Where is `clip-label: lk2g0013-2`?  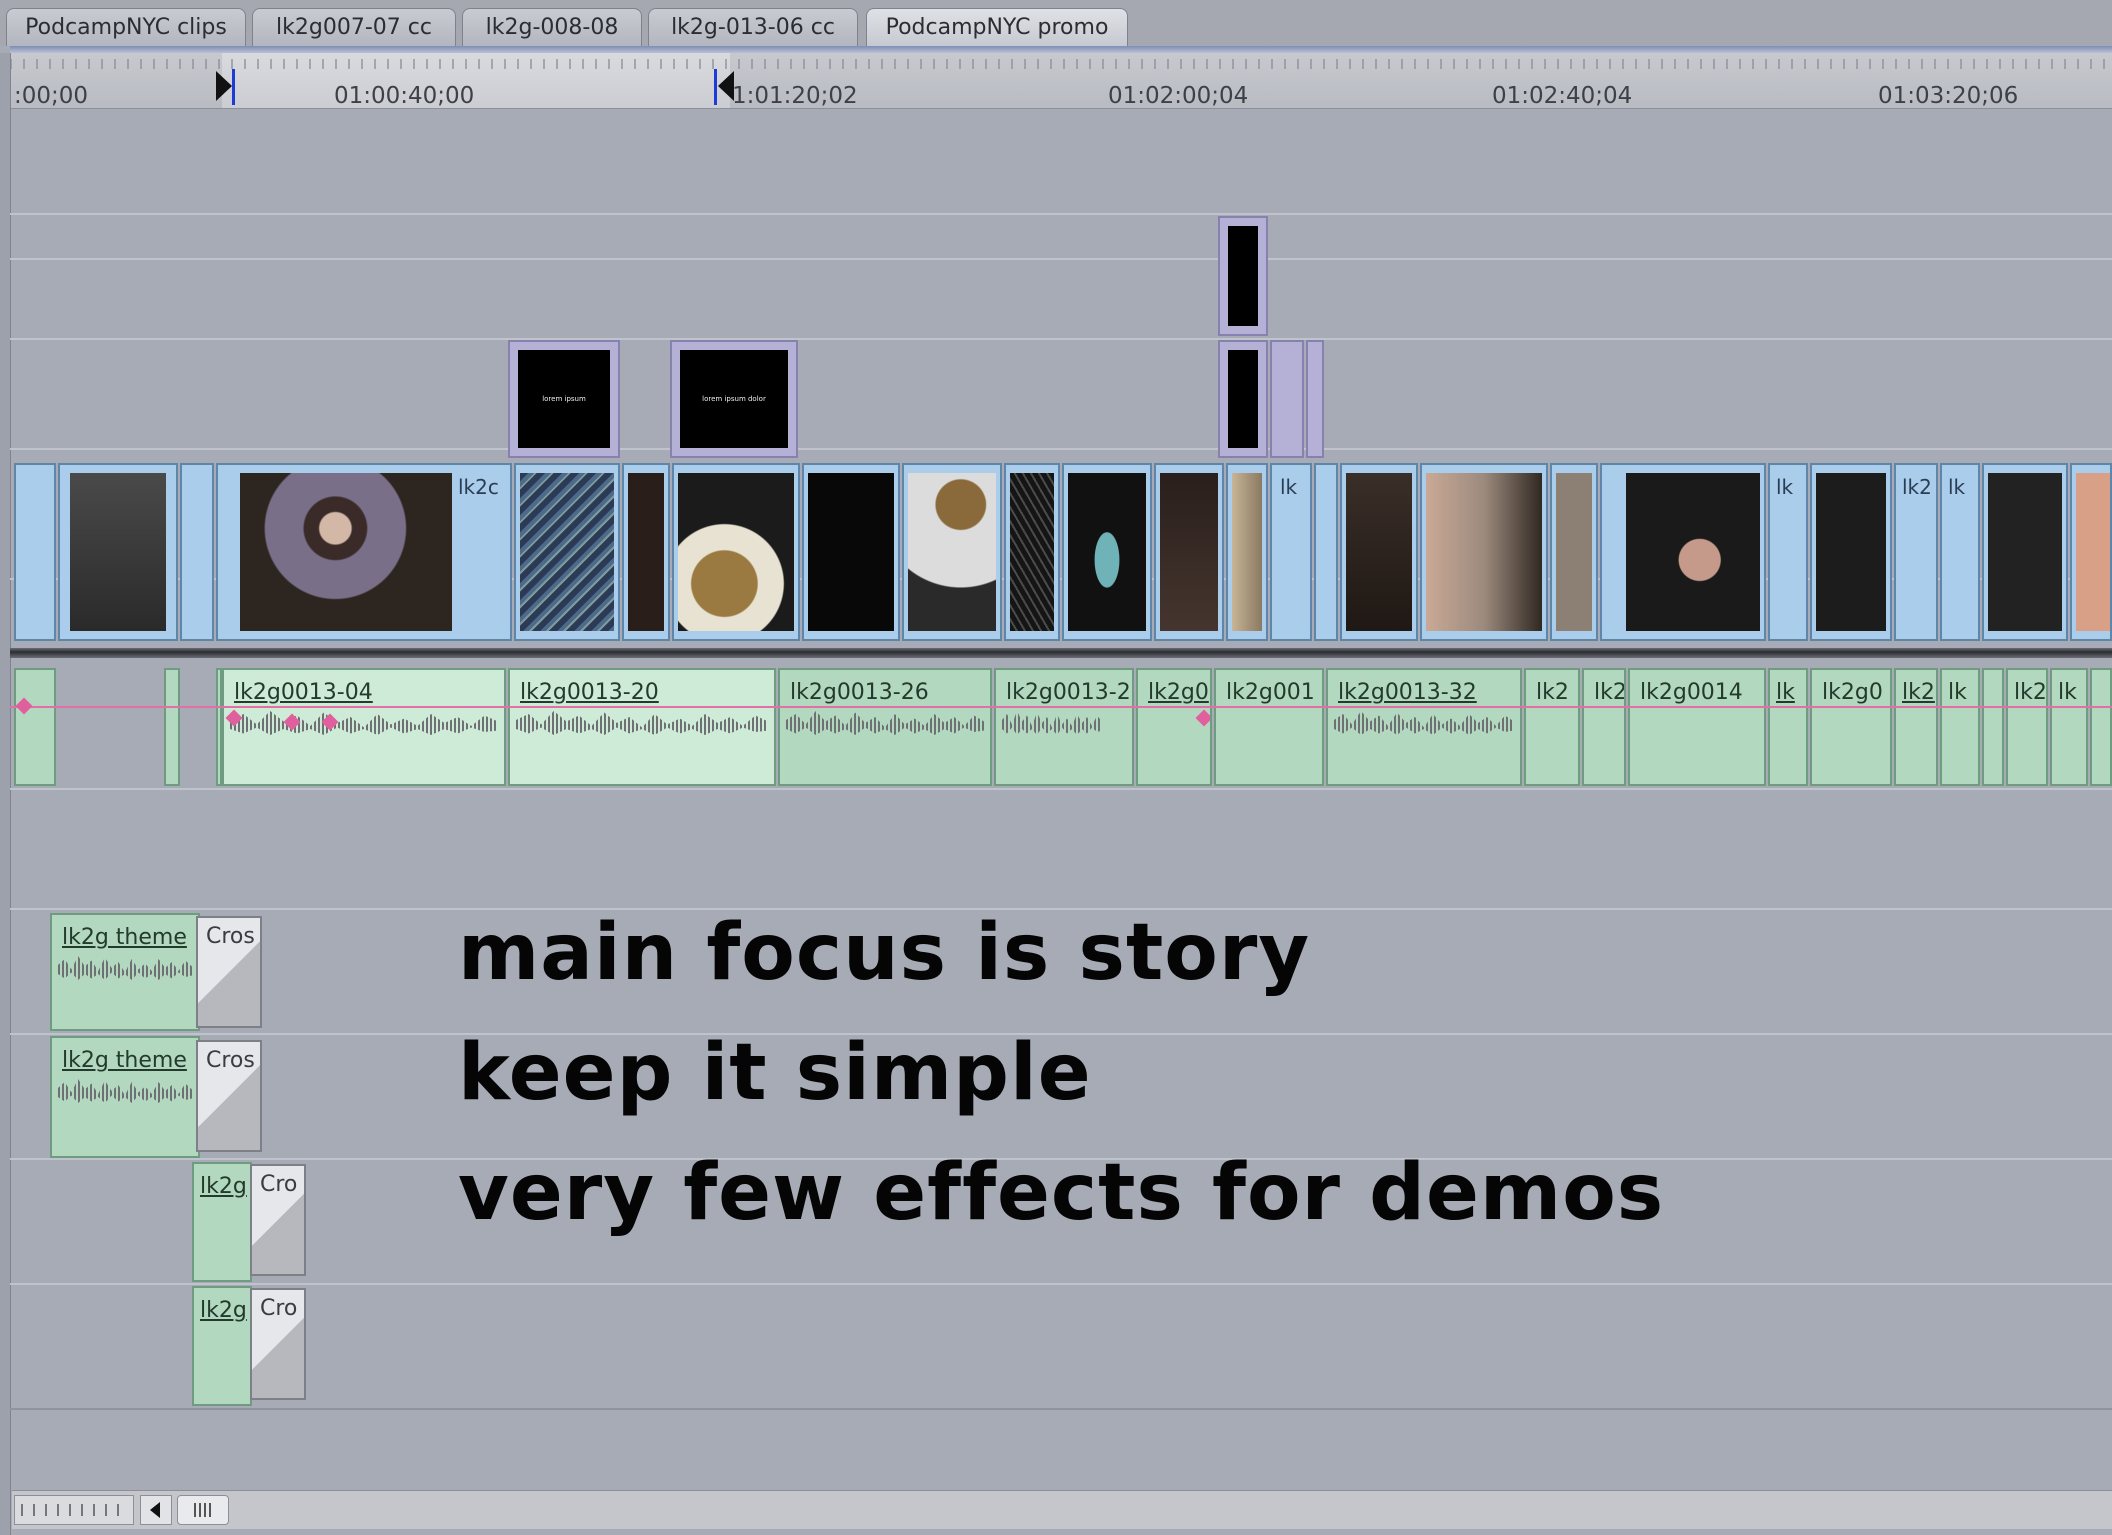 clip-label: lk2g0013-2 is located at coordinates (1068, 692).